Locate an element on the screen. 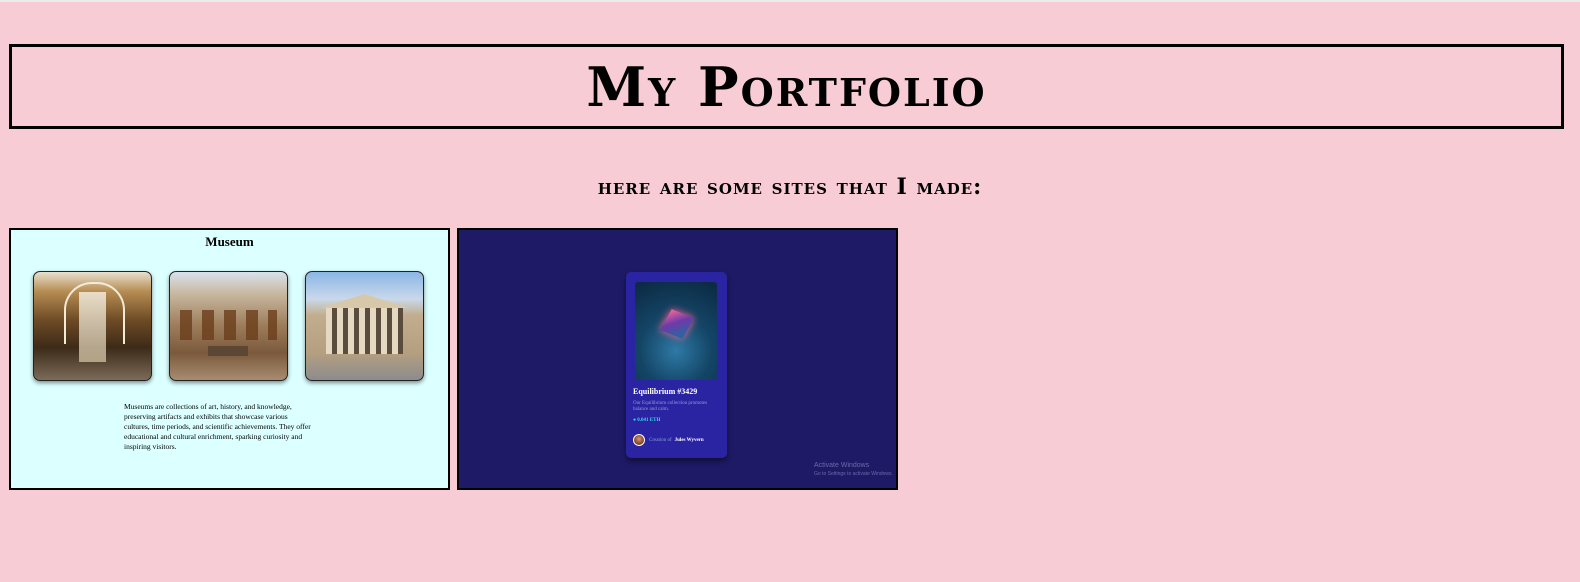 The image size is (1580, 582). museum-heading: Museum is located at coordinates (229, 241).